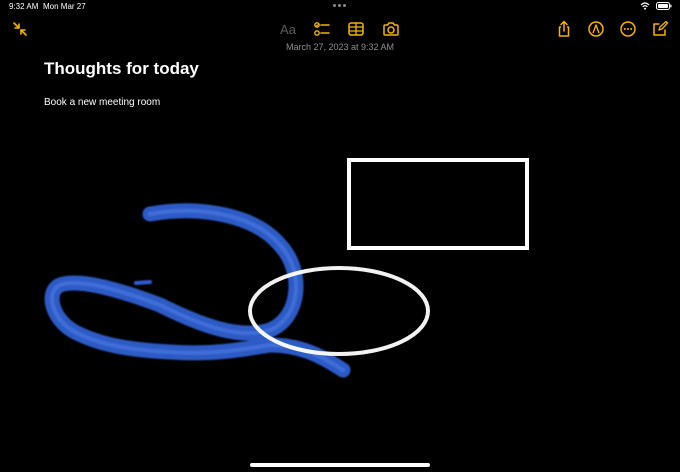 The height and width of the screenshot is (472, 680). Describe the element at coordinates (340, 465) in the screenshot. I see `home-indicator` at that location.